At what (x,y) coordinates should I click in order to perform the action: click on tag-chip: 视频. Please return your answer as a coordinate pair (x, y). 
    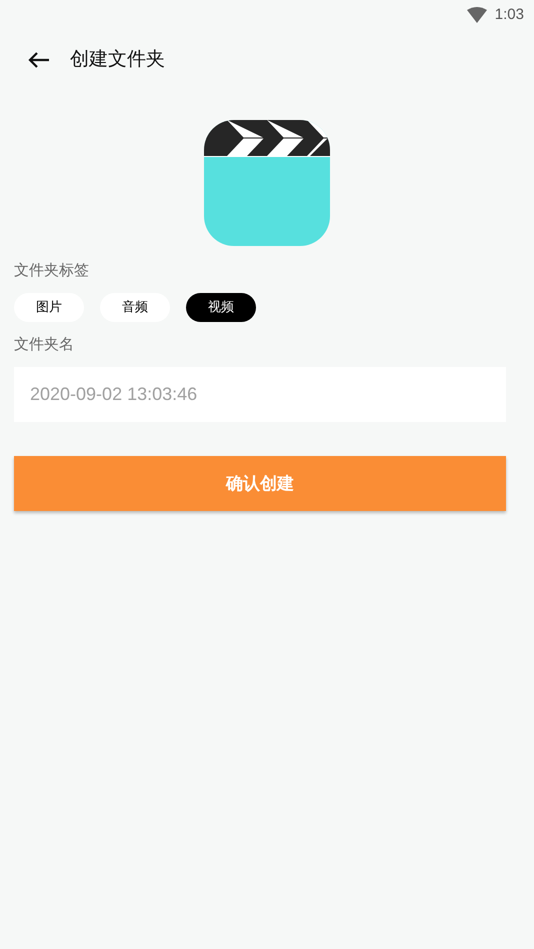
    Looking at the image, I should click on (221, 307).